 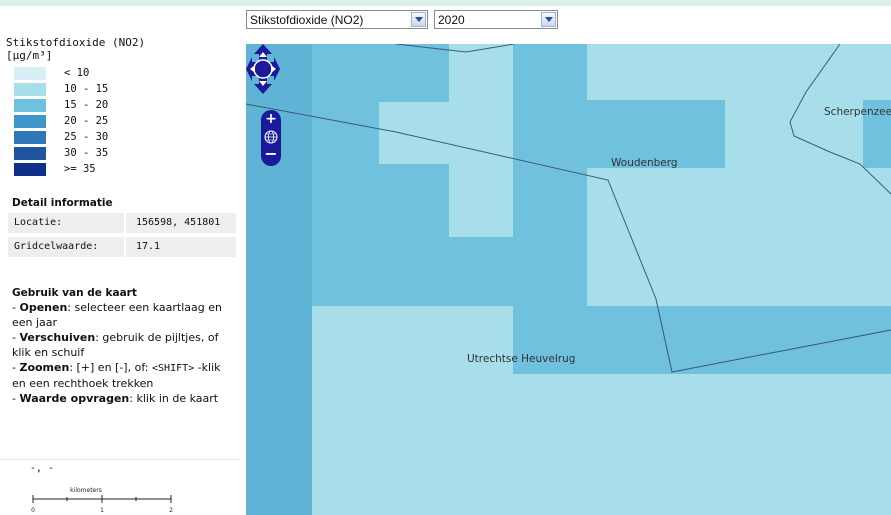 What do you see at coordinates (86, 121) in the screenshot?
I see `legend-label: 20 - 25` at bounding box center [86, 121].